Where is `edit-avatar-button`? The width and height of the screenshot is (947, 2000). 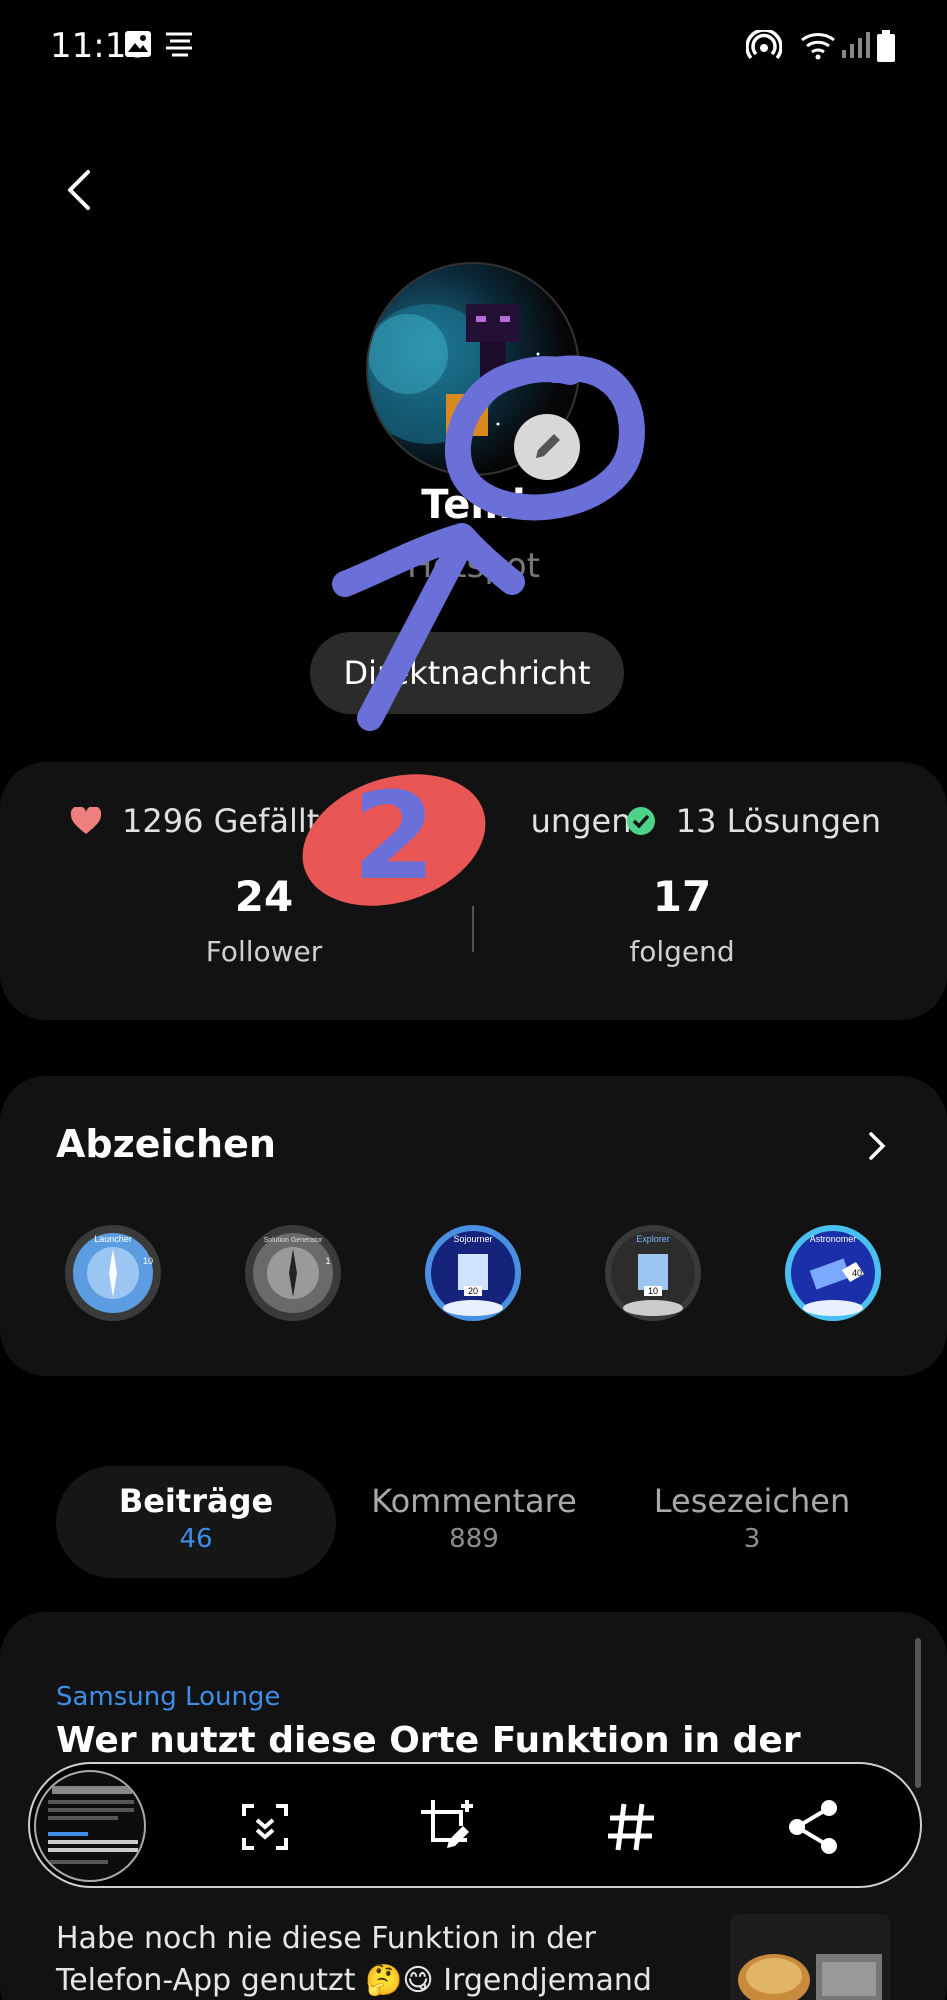
edit-avatar-button is located at coordinates (547, 447).